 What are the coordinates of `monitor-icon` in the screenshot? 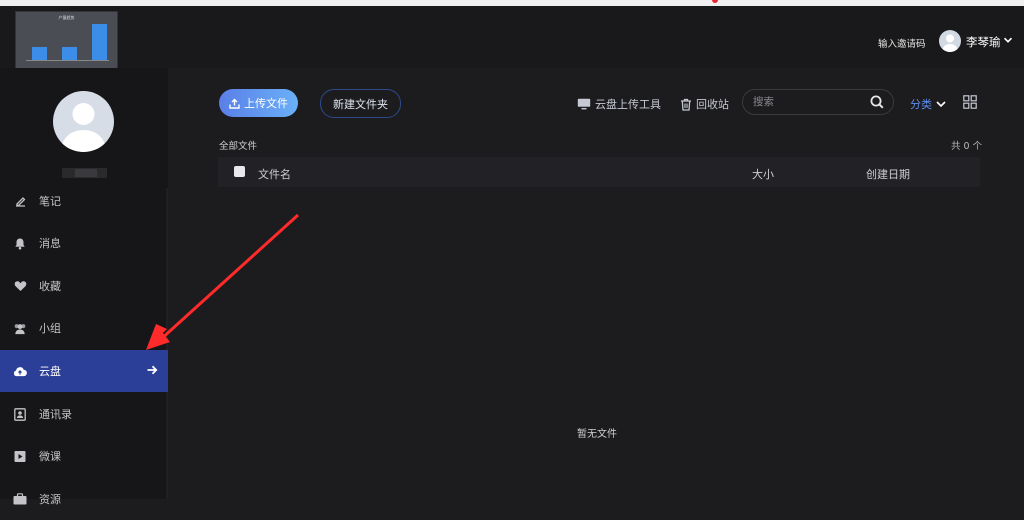 It's located at (584, 104).